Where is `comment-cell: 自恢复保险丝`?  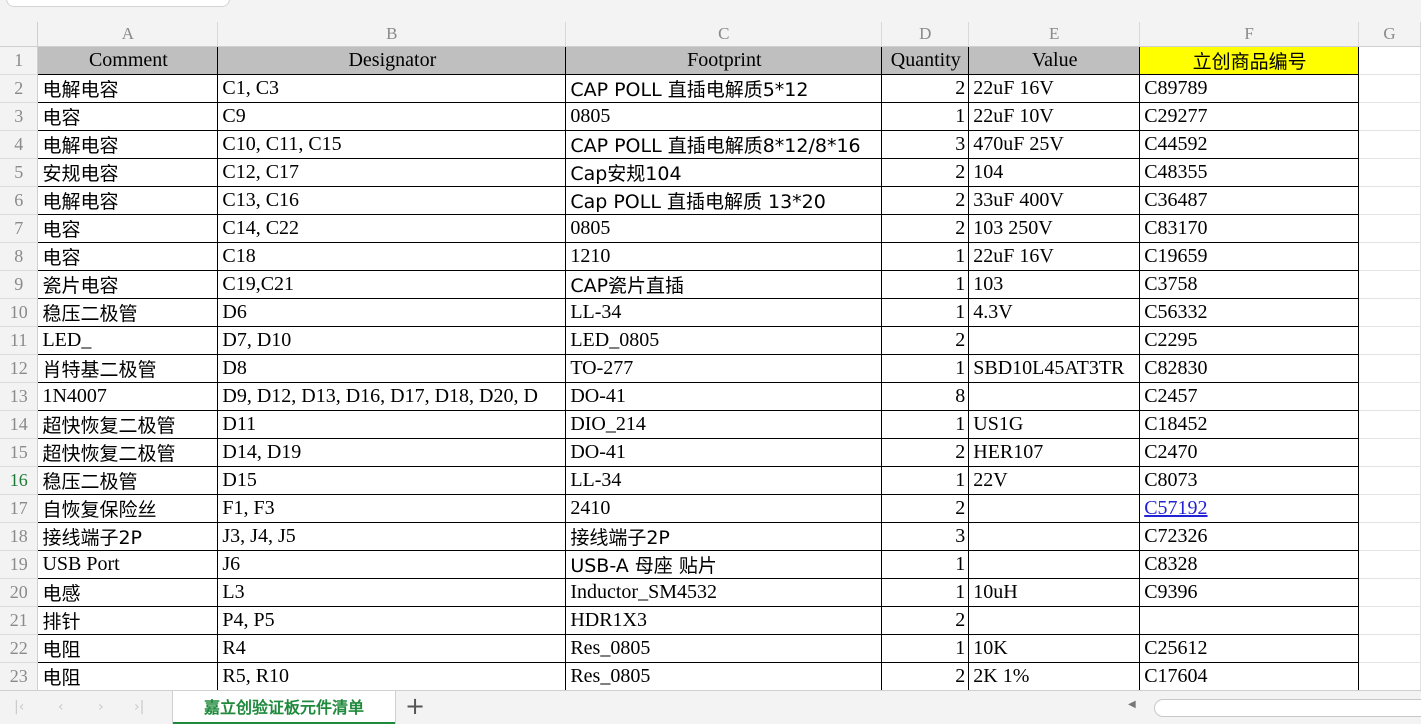
comment-cell: 自恢复保险丝 is located at coordinates (128, 508).